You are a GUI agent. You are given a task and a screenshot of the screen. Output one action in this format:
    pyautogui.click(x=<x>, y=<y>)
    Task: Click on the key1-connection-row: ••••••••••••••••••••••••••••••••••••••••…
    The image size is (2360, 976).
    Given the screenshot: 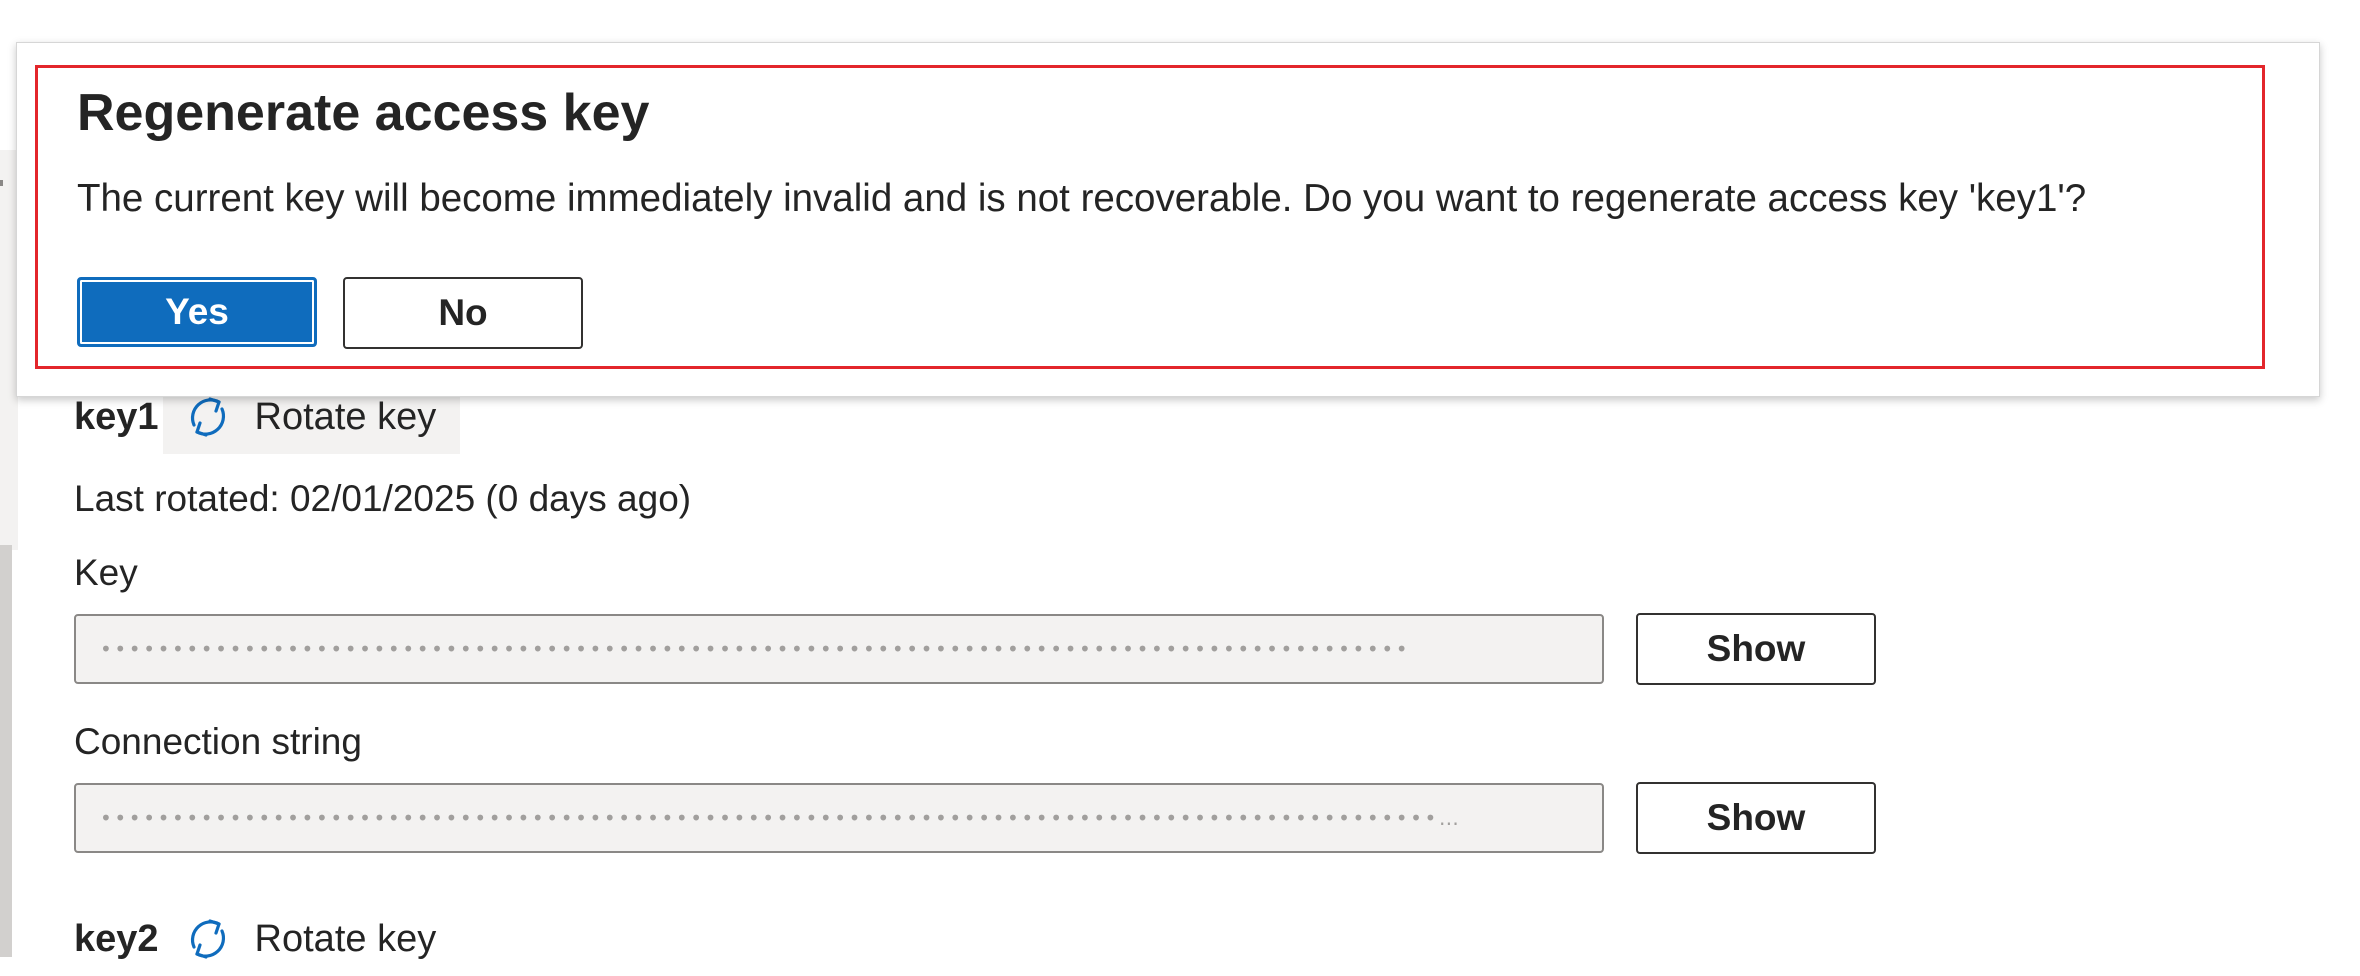 What is the action you would take?
    pyautogui.click(x=975, y=818)
    